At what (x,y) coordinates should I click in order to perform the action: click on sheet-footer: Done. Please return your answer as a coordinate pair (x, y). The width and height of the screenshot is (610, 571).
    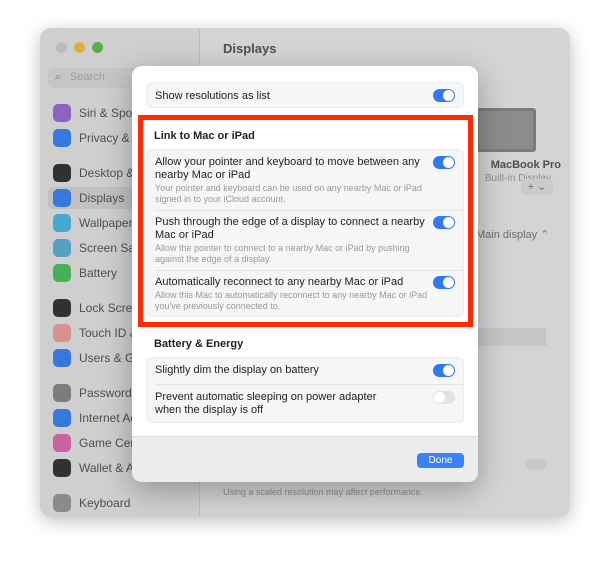
    Looking at the image, I should click on (305, 459).